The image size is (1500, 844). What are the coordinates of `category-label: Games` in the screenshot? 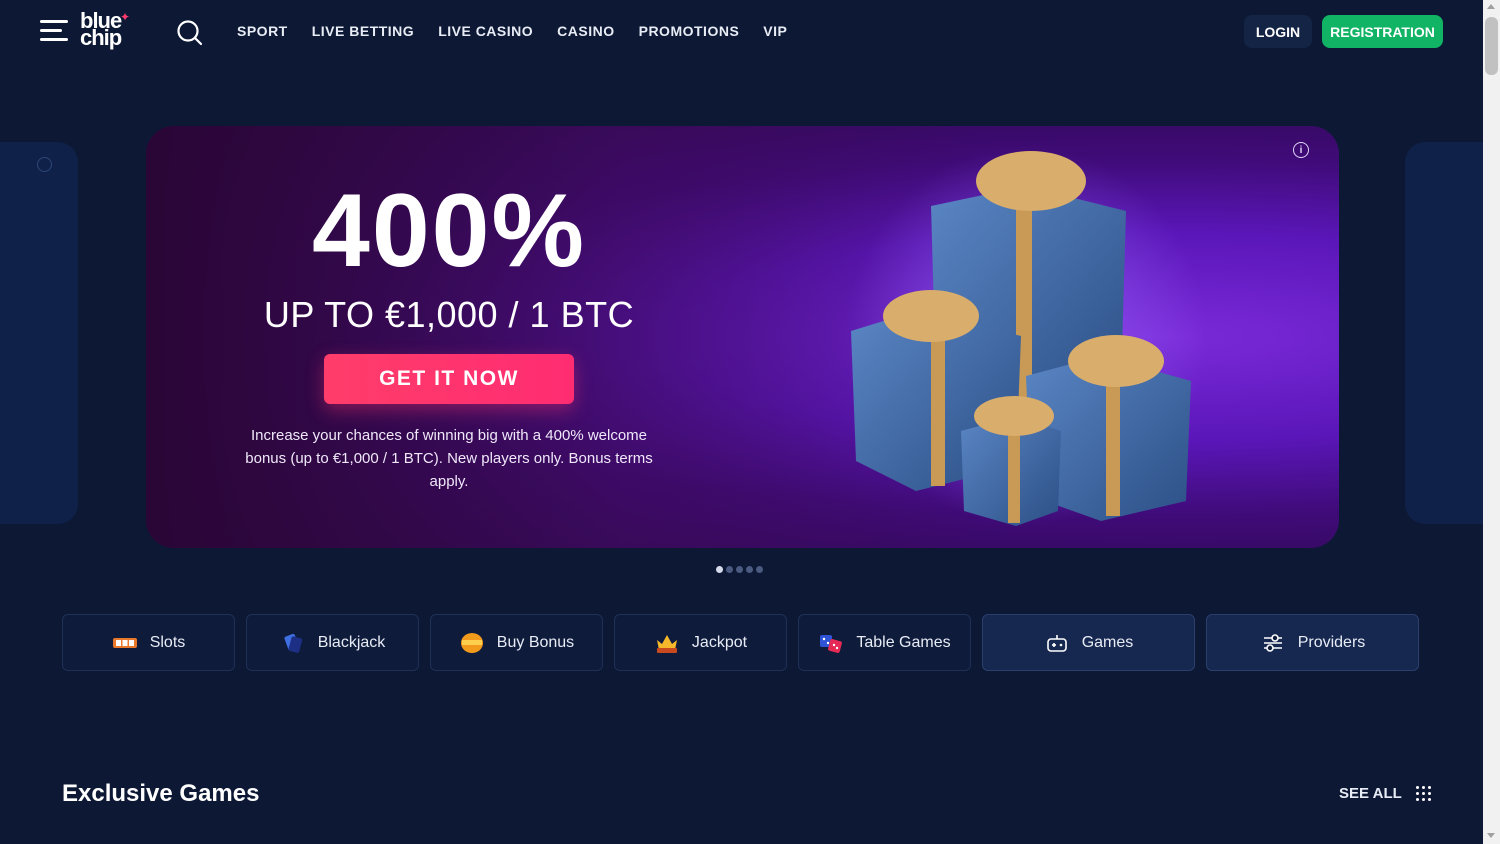 It's located at (1107, 642).